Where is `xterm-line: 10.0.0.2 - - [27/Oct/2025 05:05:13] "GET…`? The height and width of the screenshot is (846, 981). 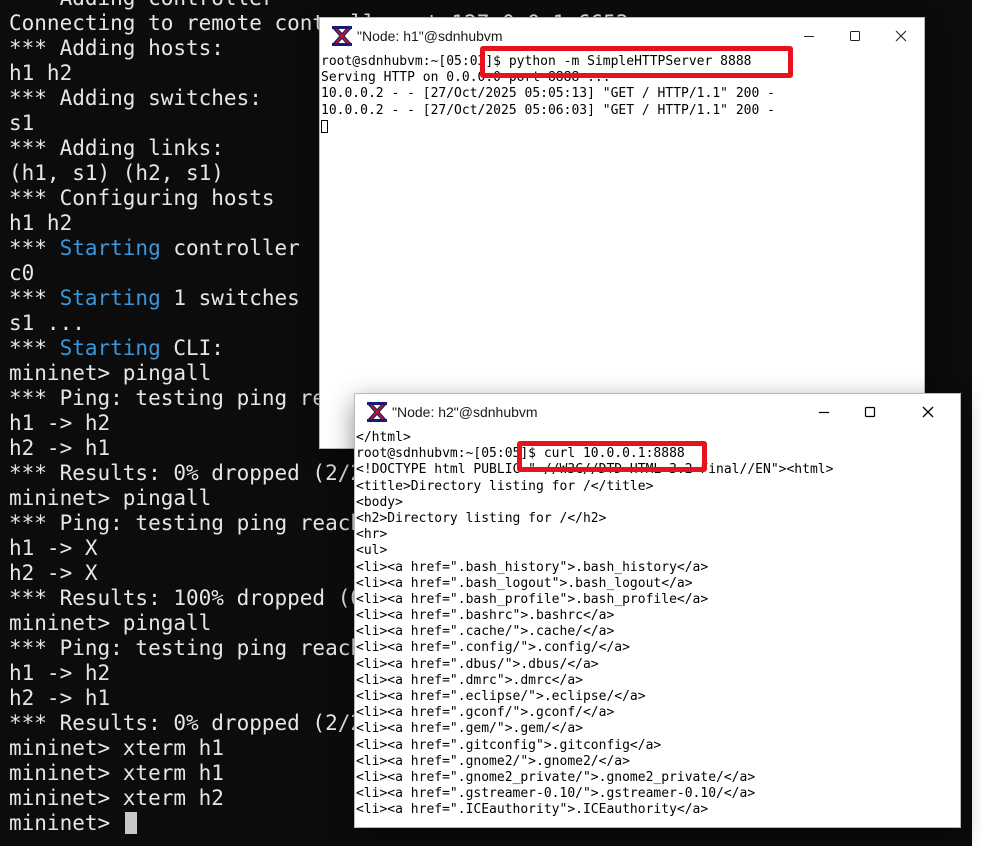
xterm-line: 10.0.0.2 - - [27/Oct/2025 05:05:13] "GET… is located at coordinates (548, 94).